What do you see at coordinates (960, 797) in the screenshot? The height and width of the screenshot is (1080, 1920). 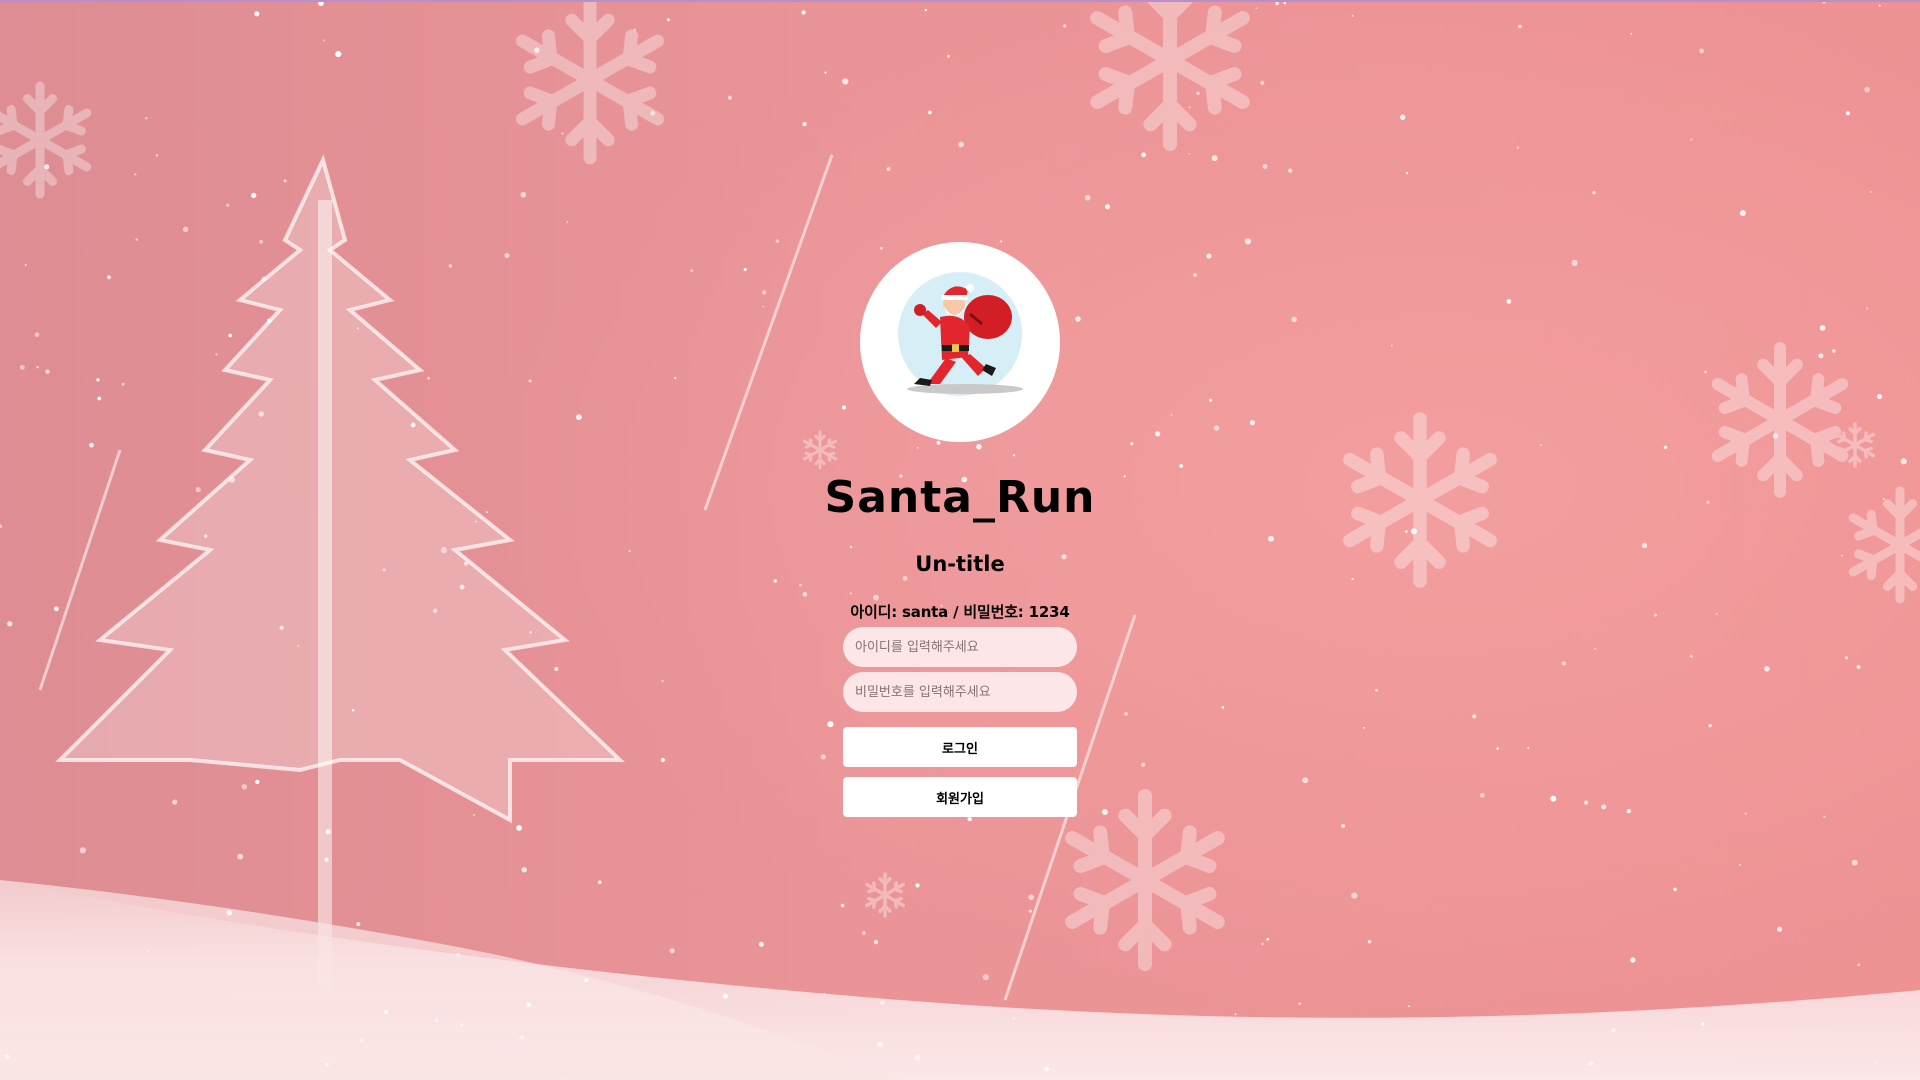 I see `signup-button: 회원가입` at bounding box center [960, 797].